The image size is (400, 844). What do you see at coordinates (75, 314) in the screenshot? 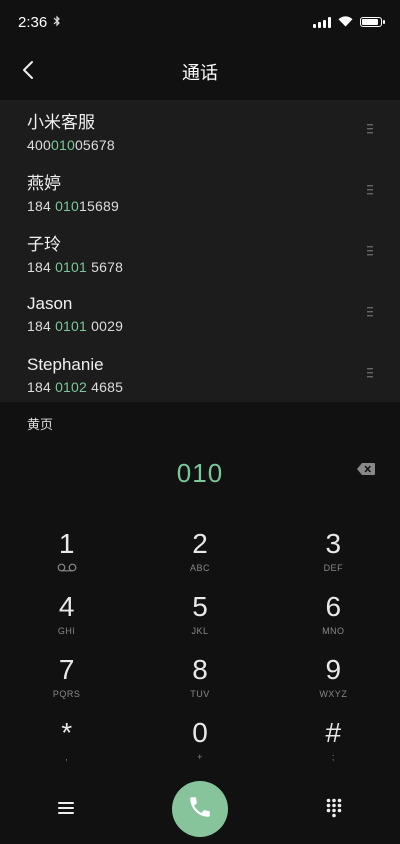
I see `contact-text: Jason 184 0101 0029` at bounding box center [75, 314].